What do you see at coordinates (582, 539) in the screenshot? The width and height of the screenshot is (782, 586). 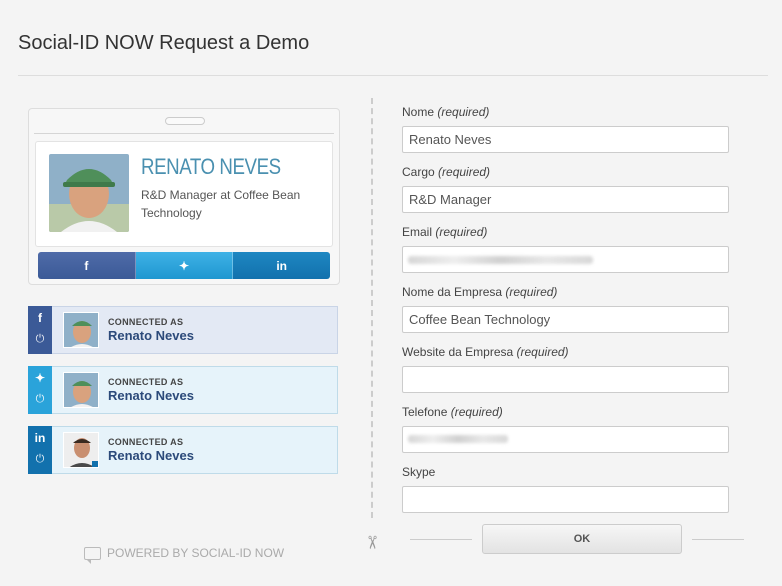 I see `ok-button: OK` at bounding box center [582, 539].